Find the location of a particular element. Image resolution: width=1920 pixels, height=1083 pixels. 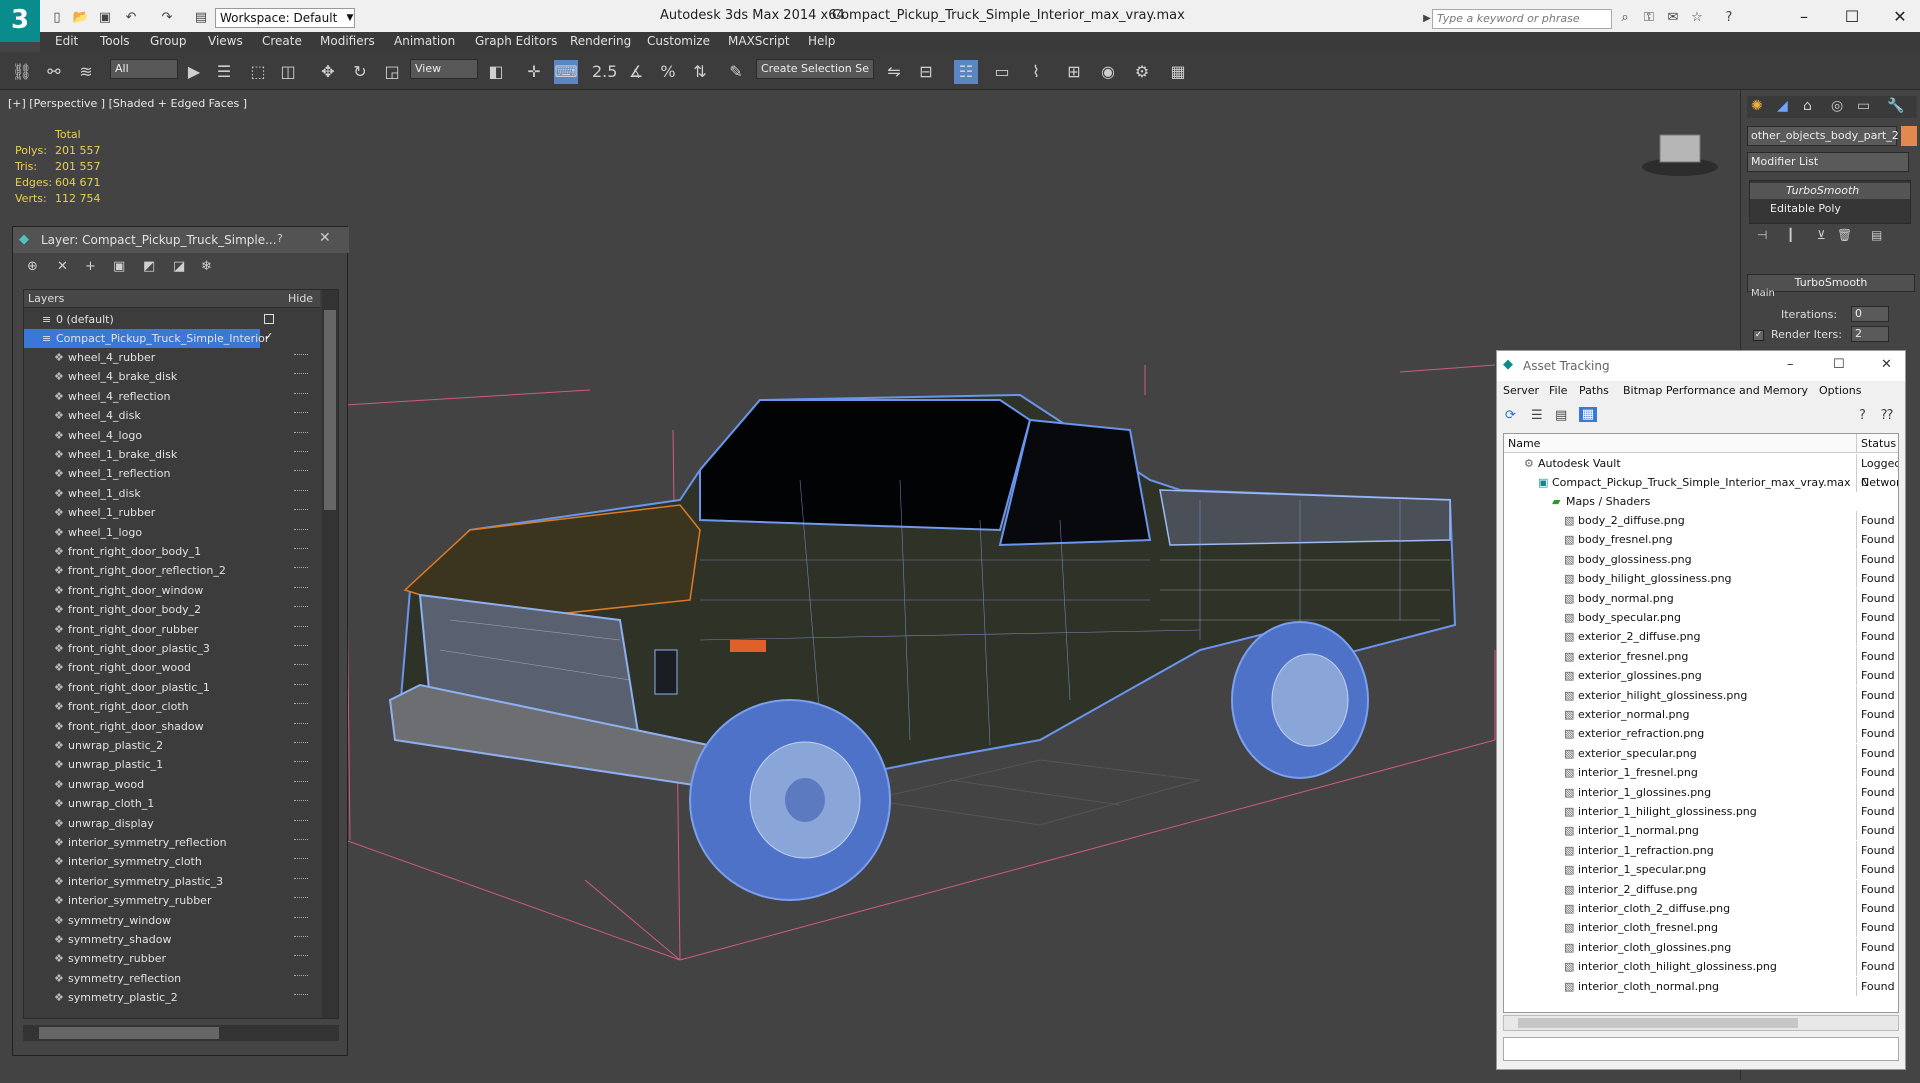

edit-named-selection-icon: ✎ is located at coordinates (736, 72).